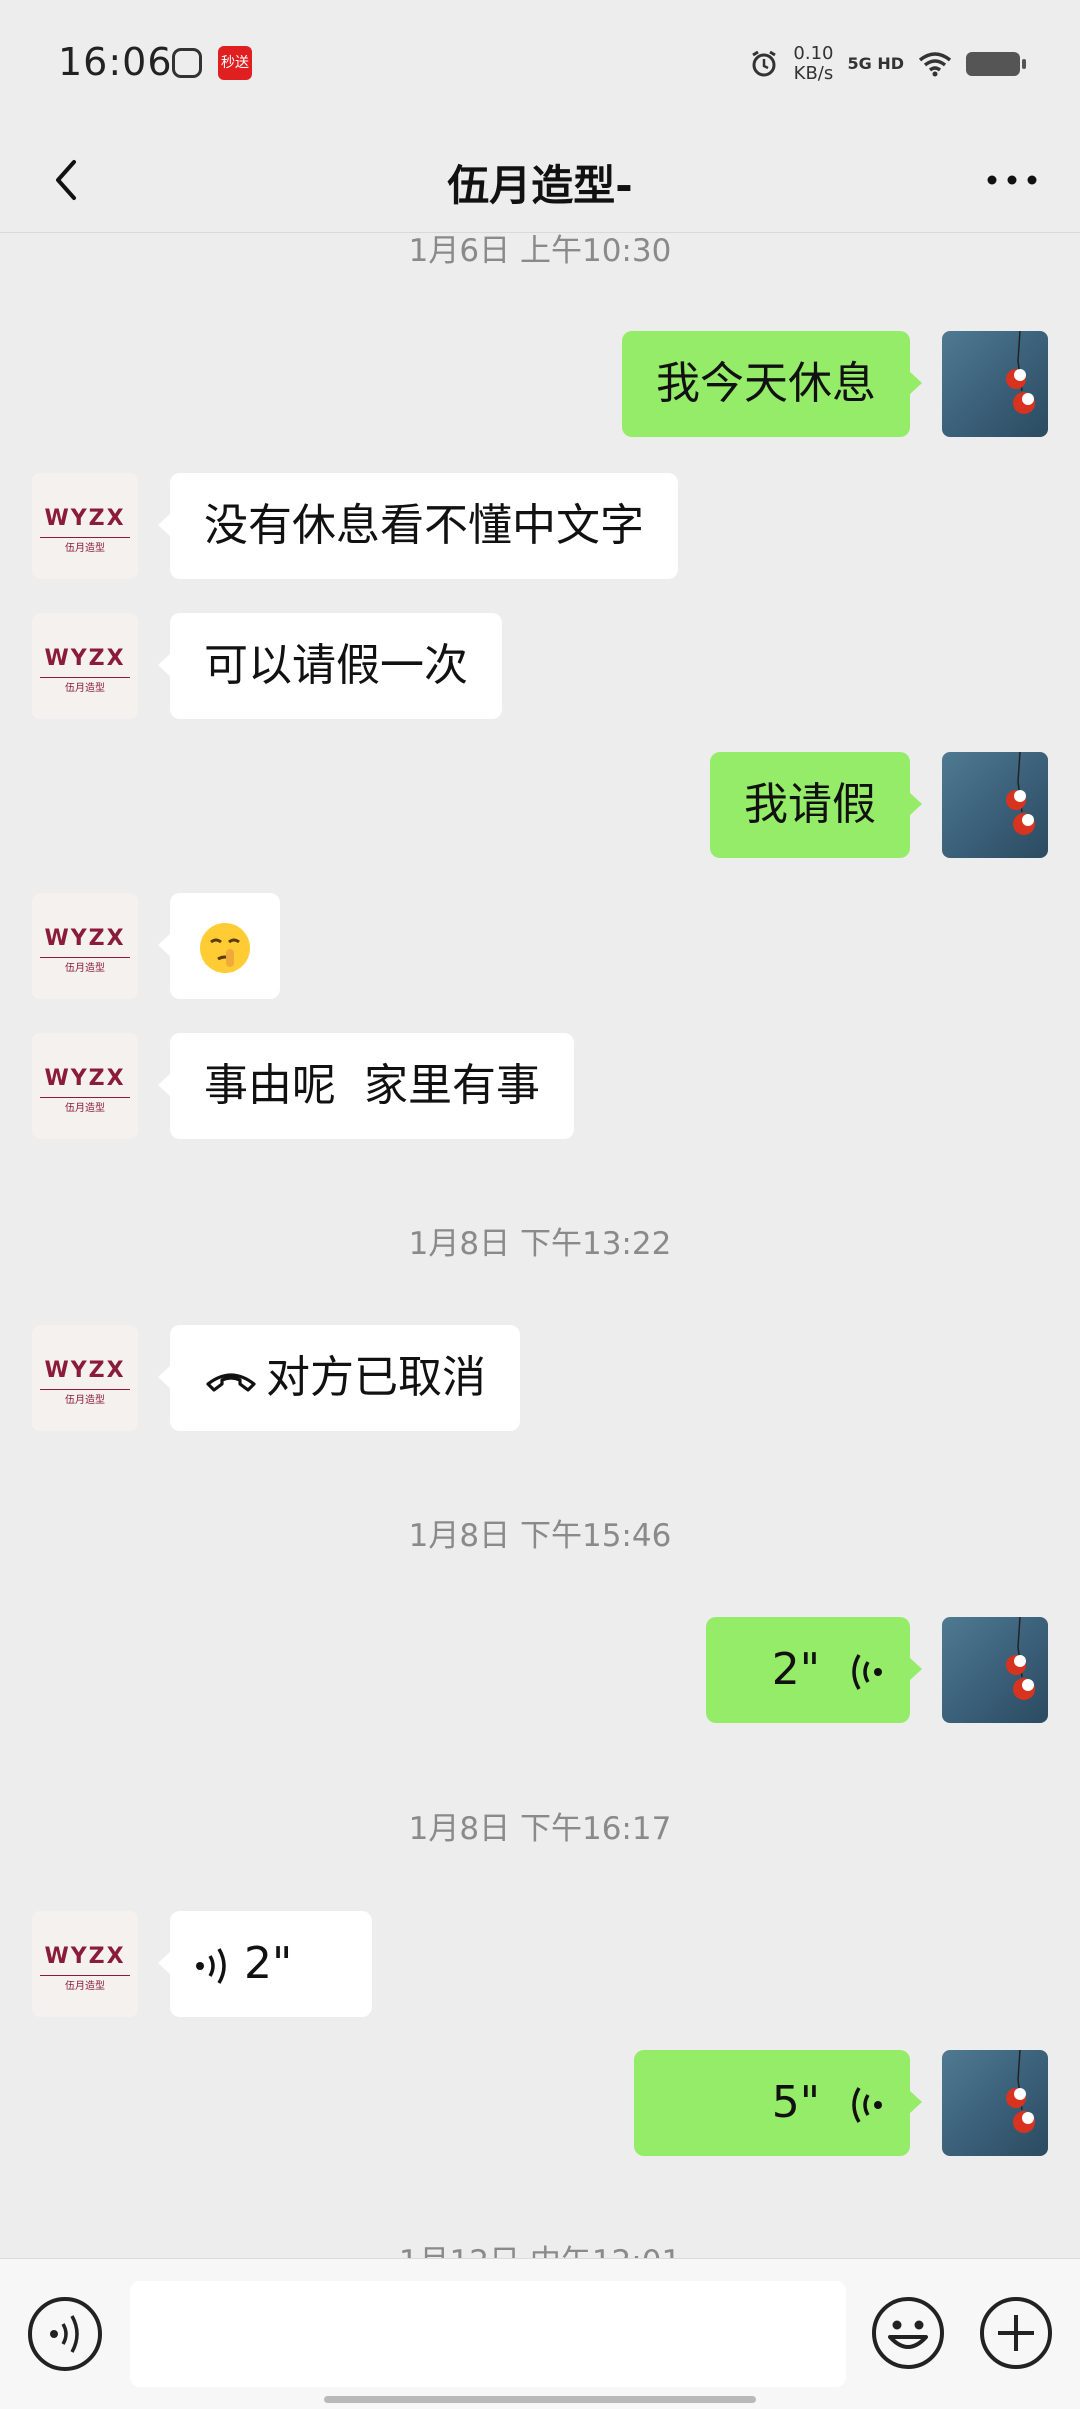 This screenshot has width=1080, height=2409. Describe the element at coordinates (540, 2247) in the screenshot. I see `timestamp: 1月12日 中午12:01` at that location.